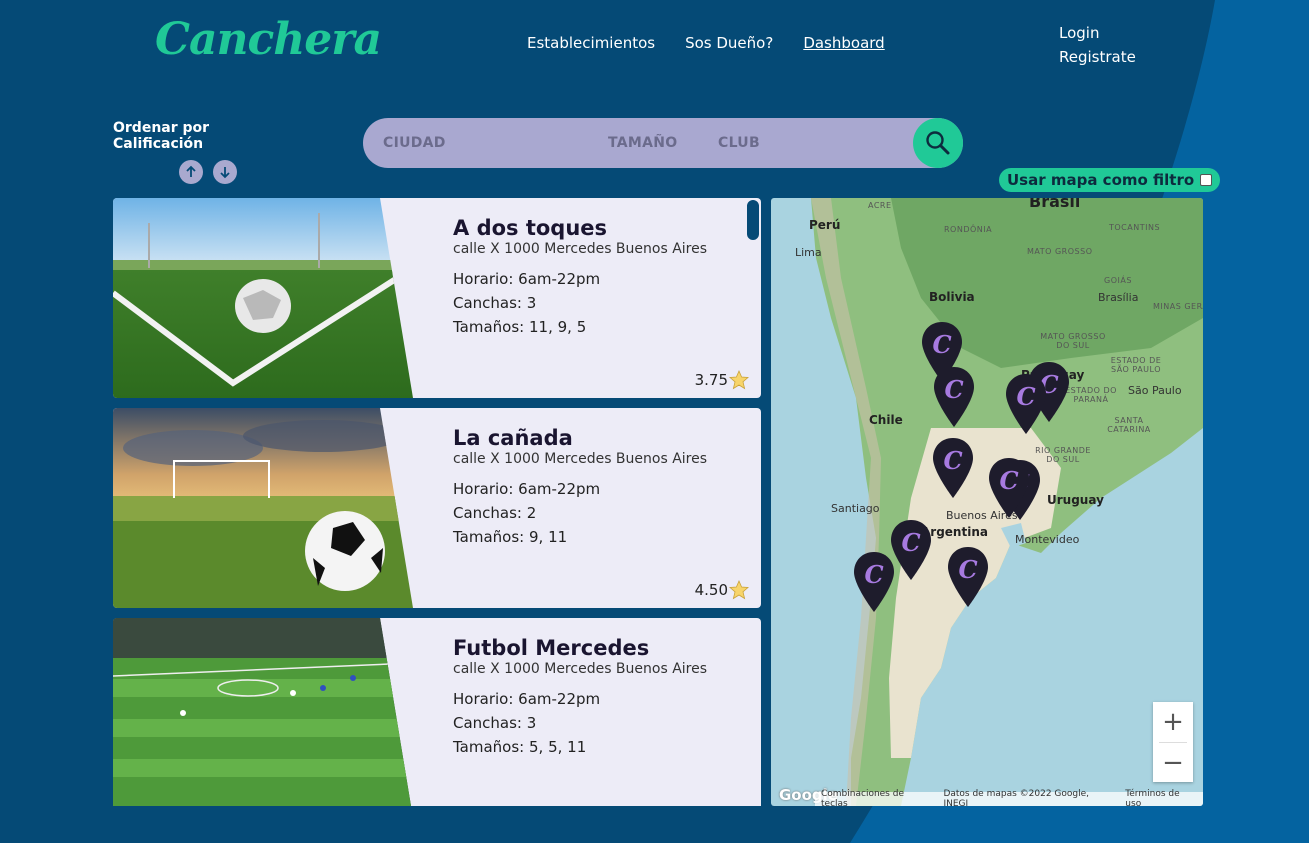 The height and width of the screenshot is (843, 1309). I want to click on map-label-sao-paulo: São Paulo, so click(1155, 390).